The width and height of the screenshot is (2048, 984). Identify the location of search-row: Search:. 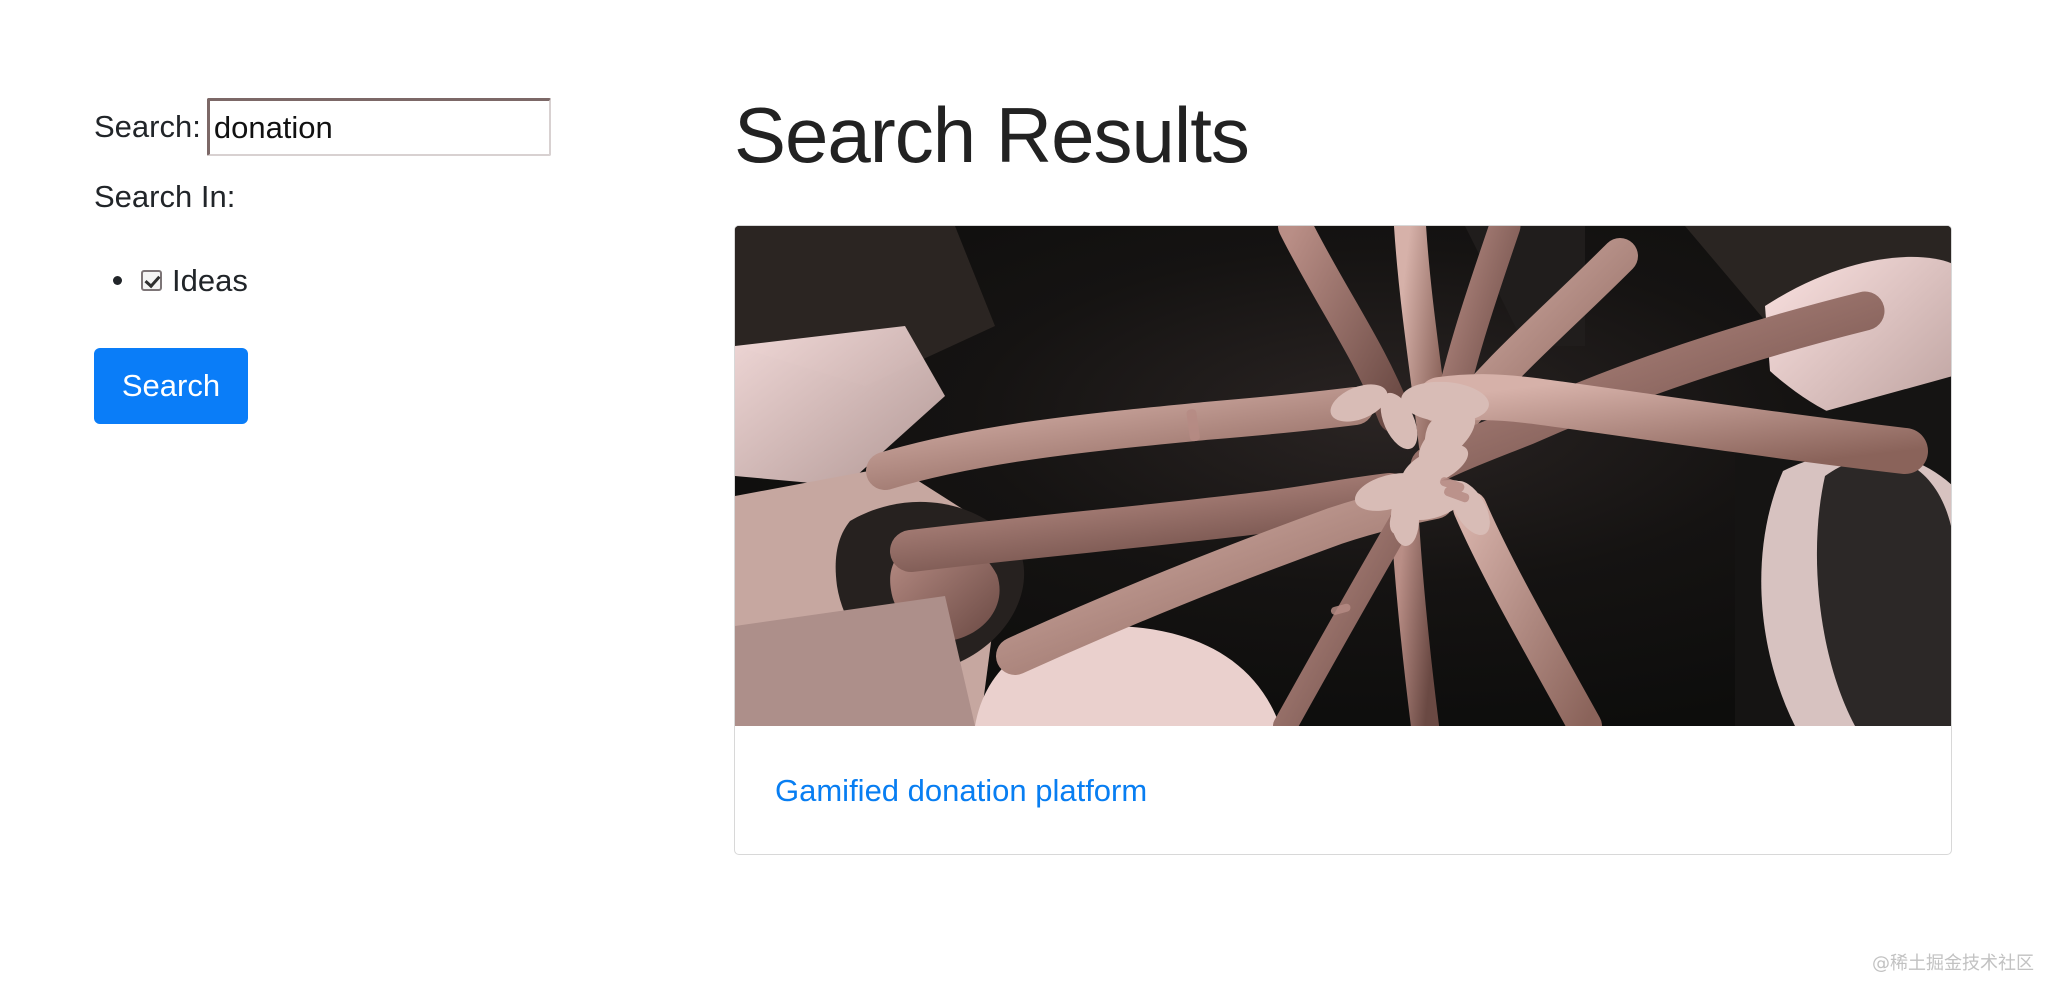
(354, 127).